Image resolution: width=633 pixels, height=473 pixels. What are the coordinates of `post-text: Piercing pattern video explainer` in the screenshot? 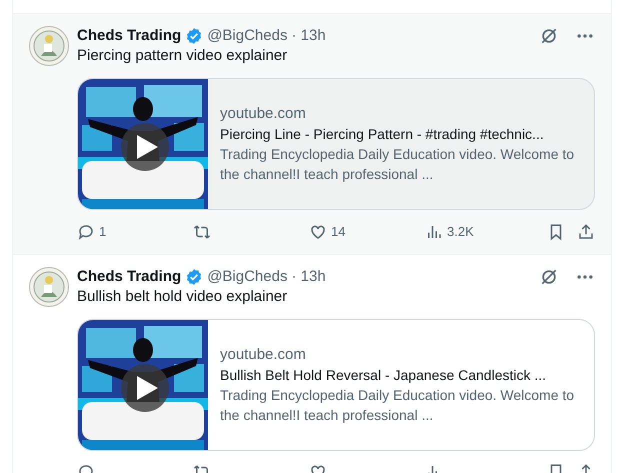 It's located at (182, 56).